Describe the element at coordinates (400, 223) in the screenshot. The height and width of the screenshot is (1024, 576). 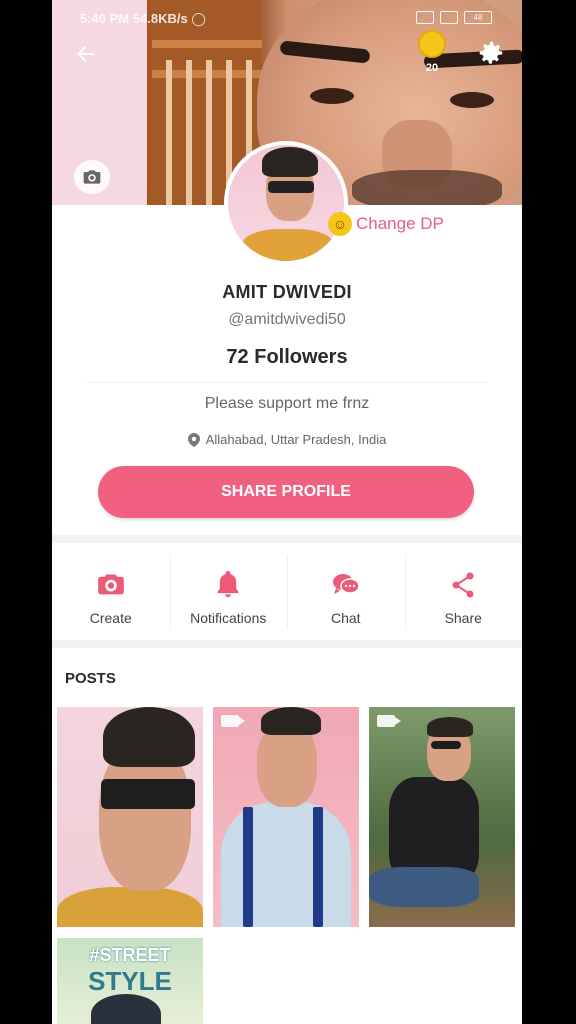
I see `change-dp-label: Change DP` at that location.